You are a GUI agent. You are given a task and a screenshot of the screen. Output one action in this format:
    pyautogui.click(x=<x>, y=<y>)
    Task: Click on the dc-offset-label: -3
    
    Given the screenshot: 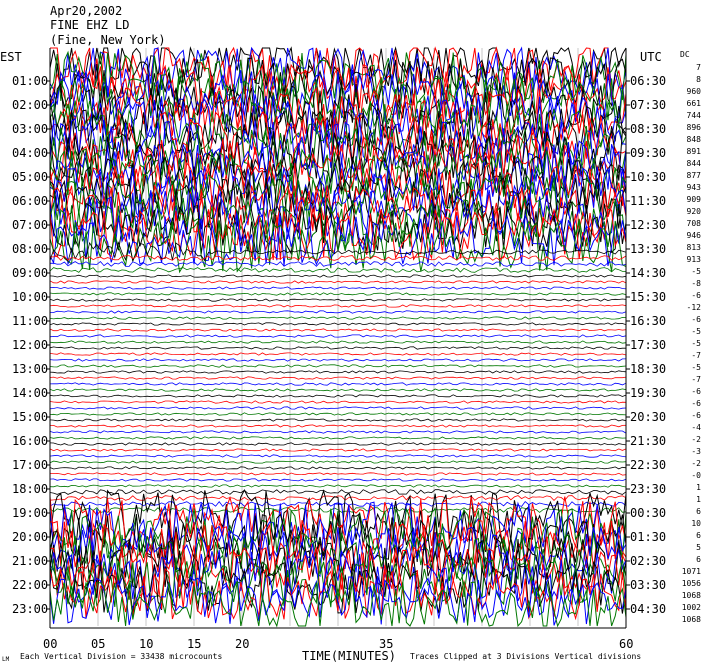 What is the action you would take?
    pyautogui.click(x=696, y=451)
    